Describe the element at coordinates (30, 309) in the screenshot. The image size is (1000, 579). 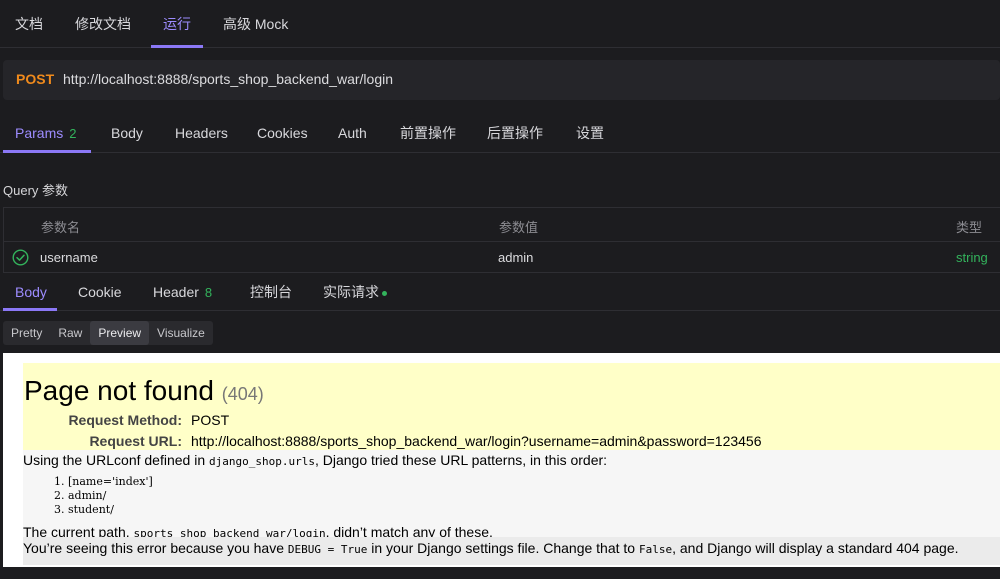
I see `active-response-tab-indicator` at that location.